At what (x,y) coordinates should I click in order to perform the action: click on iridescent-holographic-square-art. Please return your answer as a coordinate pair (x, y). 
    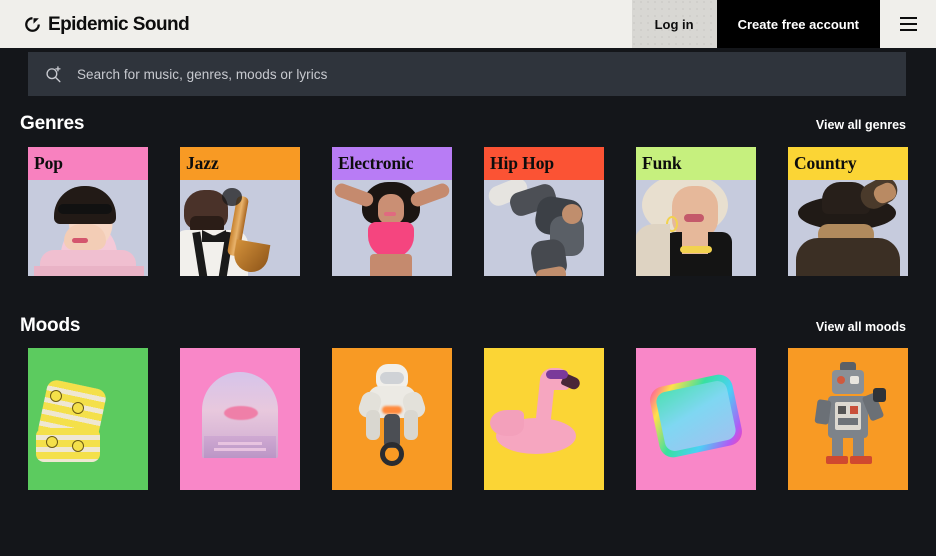
    Looking at the image, I should click on (696, 419).